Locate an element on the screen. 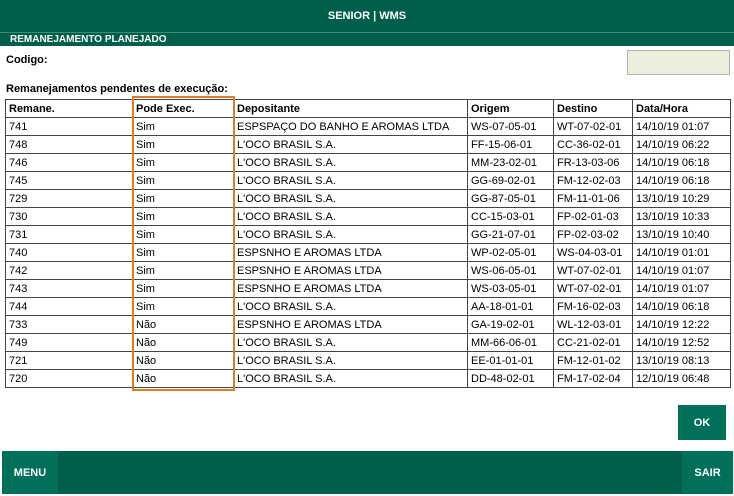 This screenshot has height=496, width=734. cell-origem: FF-15-06-01 is located at coordinates (510, 144).